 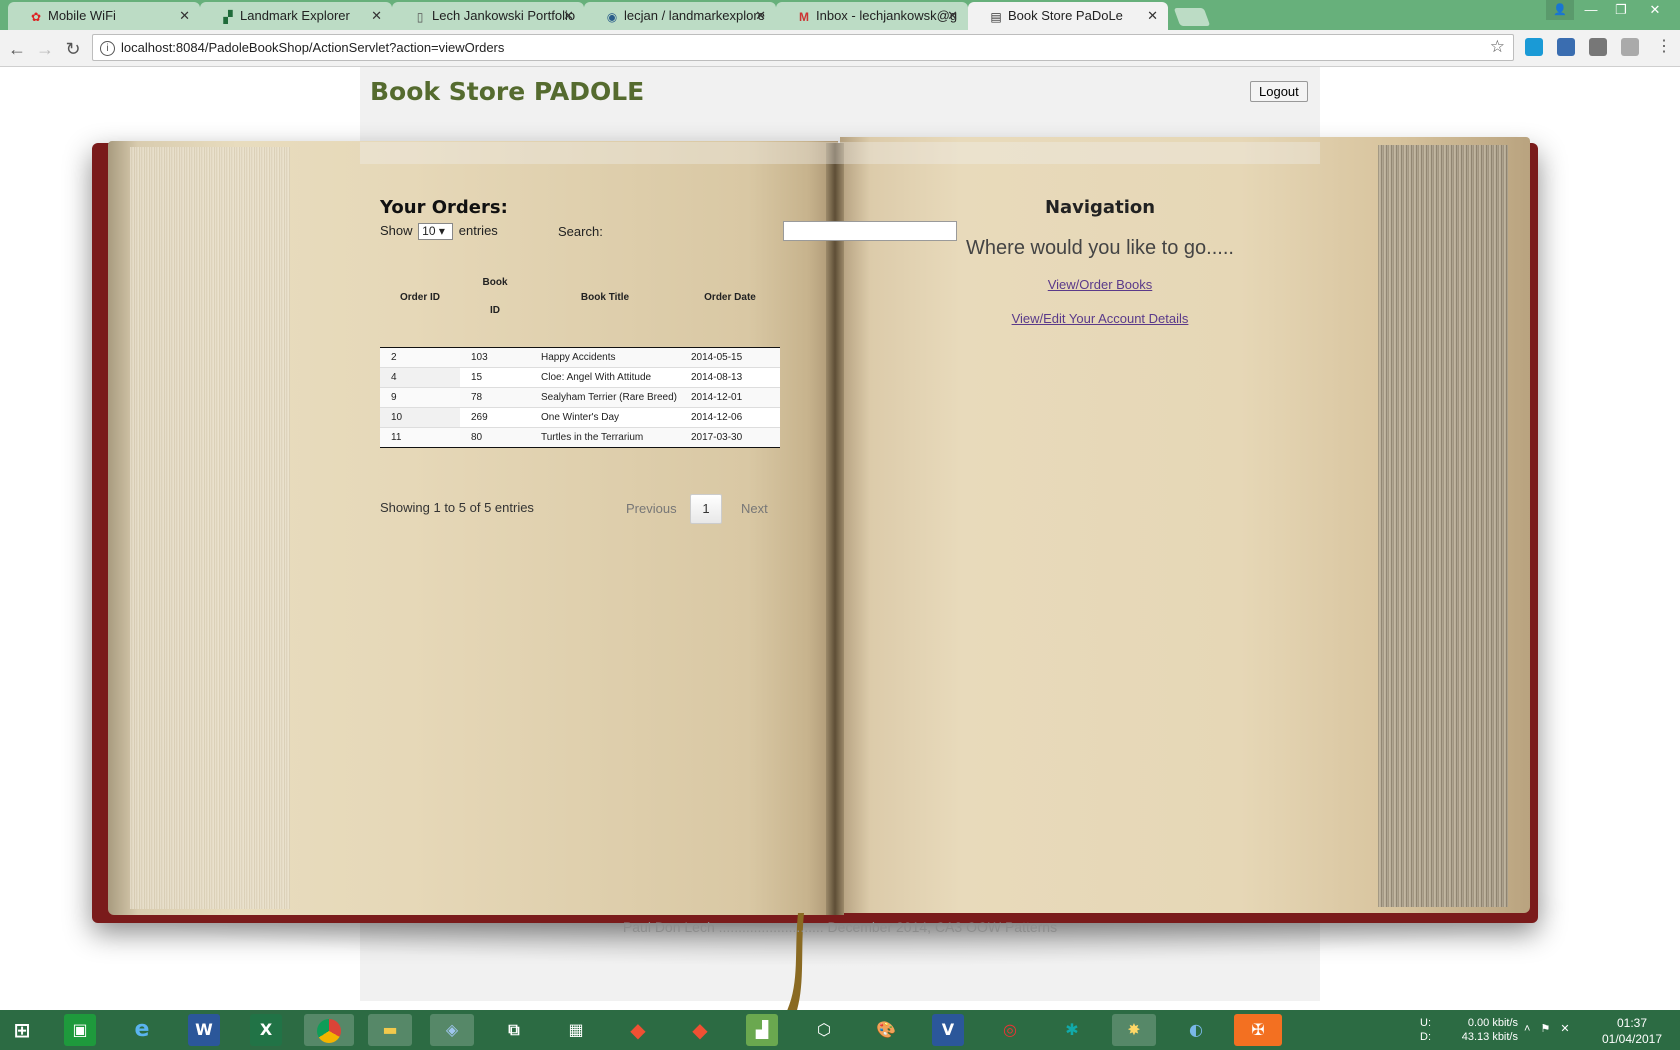 I want to click on book-title-cell: Sealyham Terrier (Rare Breed), so click(x=605, y=397).